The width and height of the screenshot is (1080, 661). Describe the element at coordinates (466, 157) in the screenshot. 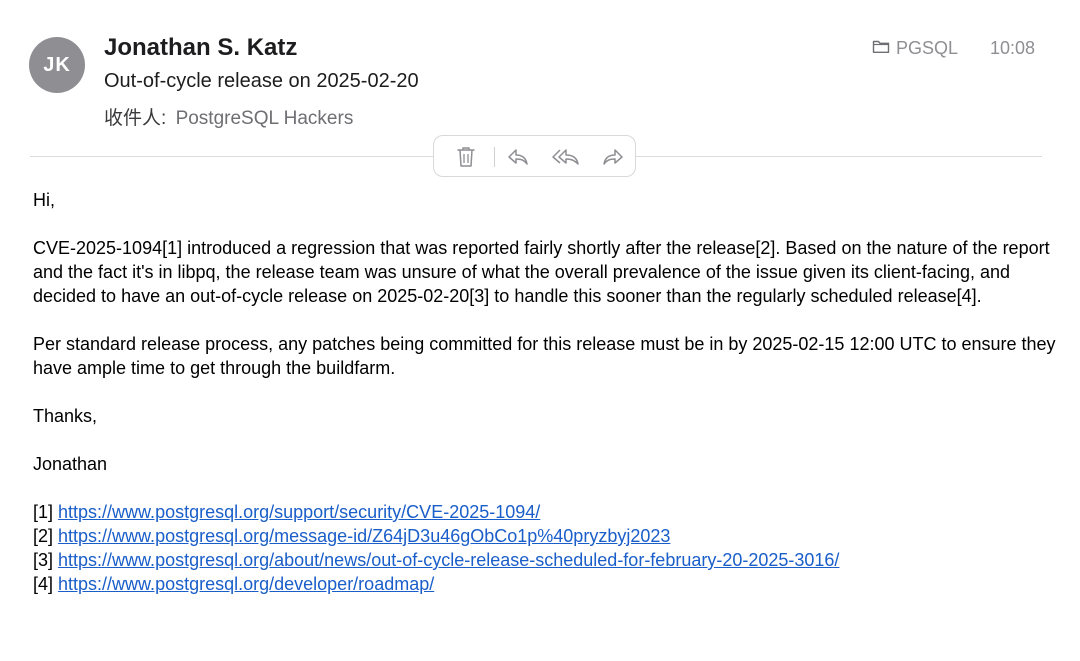

I see `trash-icon` at that location.